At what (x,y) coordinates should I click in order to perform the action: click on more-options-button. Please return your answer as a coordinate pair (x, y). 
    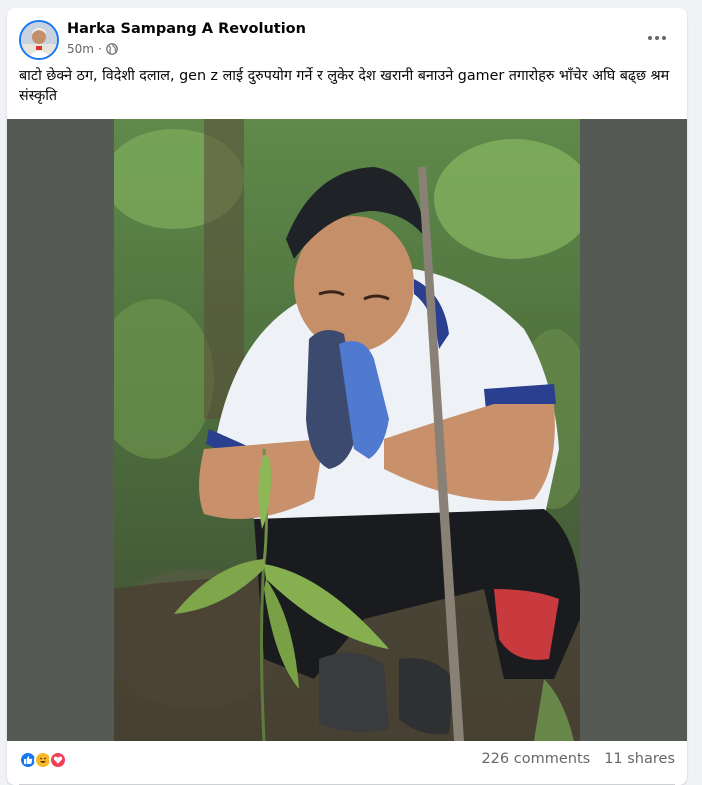
    Looking at the image, I should click on (657, 38).